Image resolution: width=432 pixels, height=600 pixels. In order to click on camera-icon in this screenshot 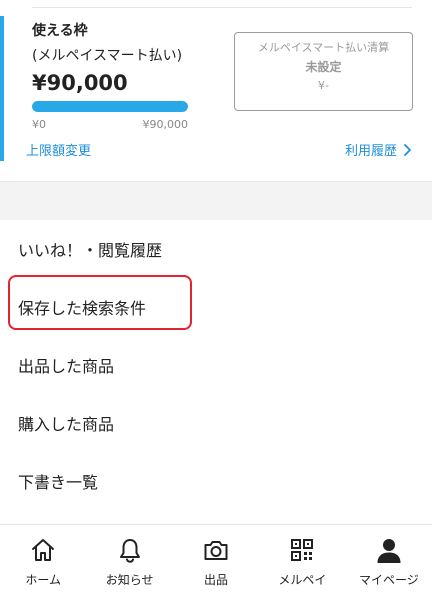, I will do `click(216, 550)`.